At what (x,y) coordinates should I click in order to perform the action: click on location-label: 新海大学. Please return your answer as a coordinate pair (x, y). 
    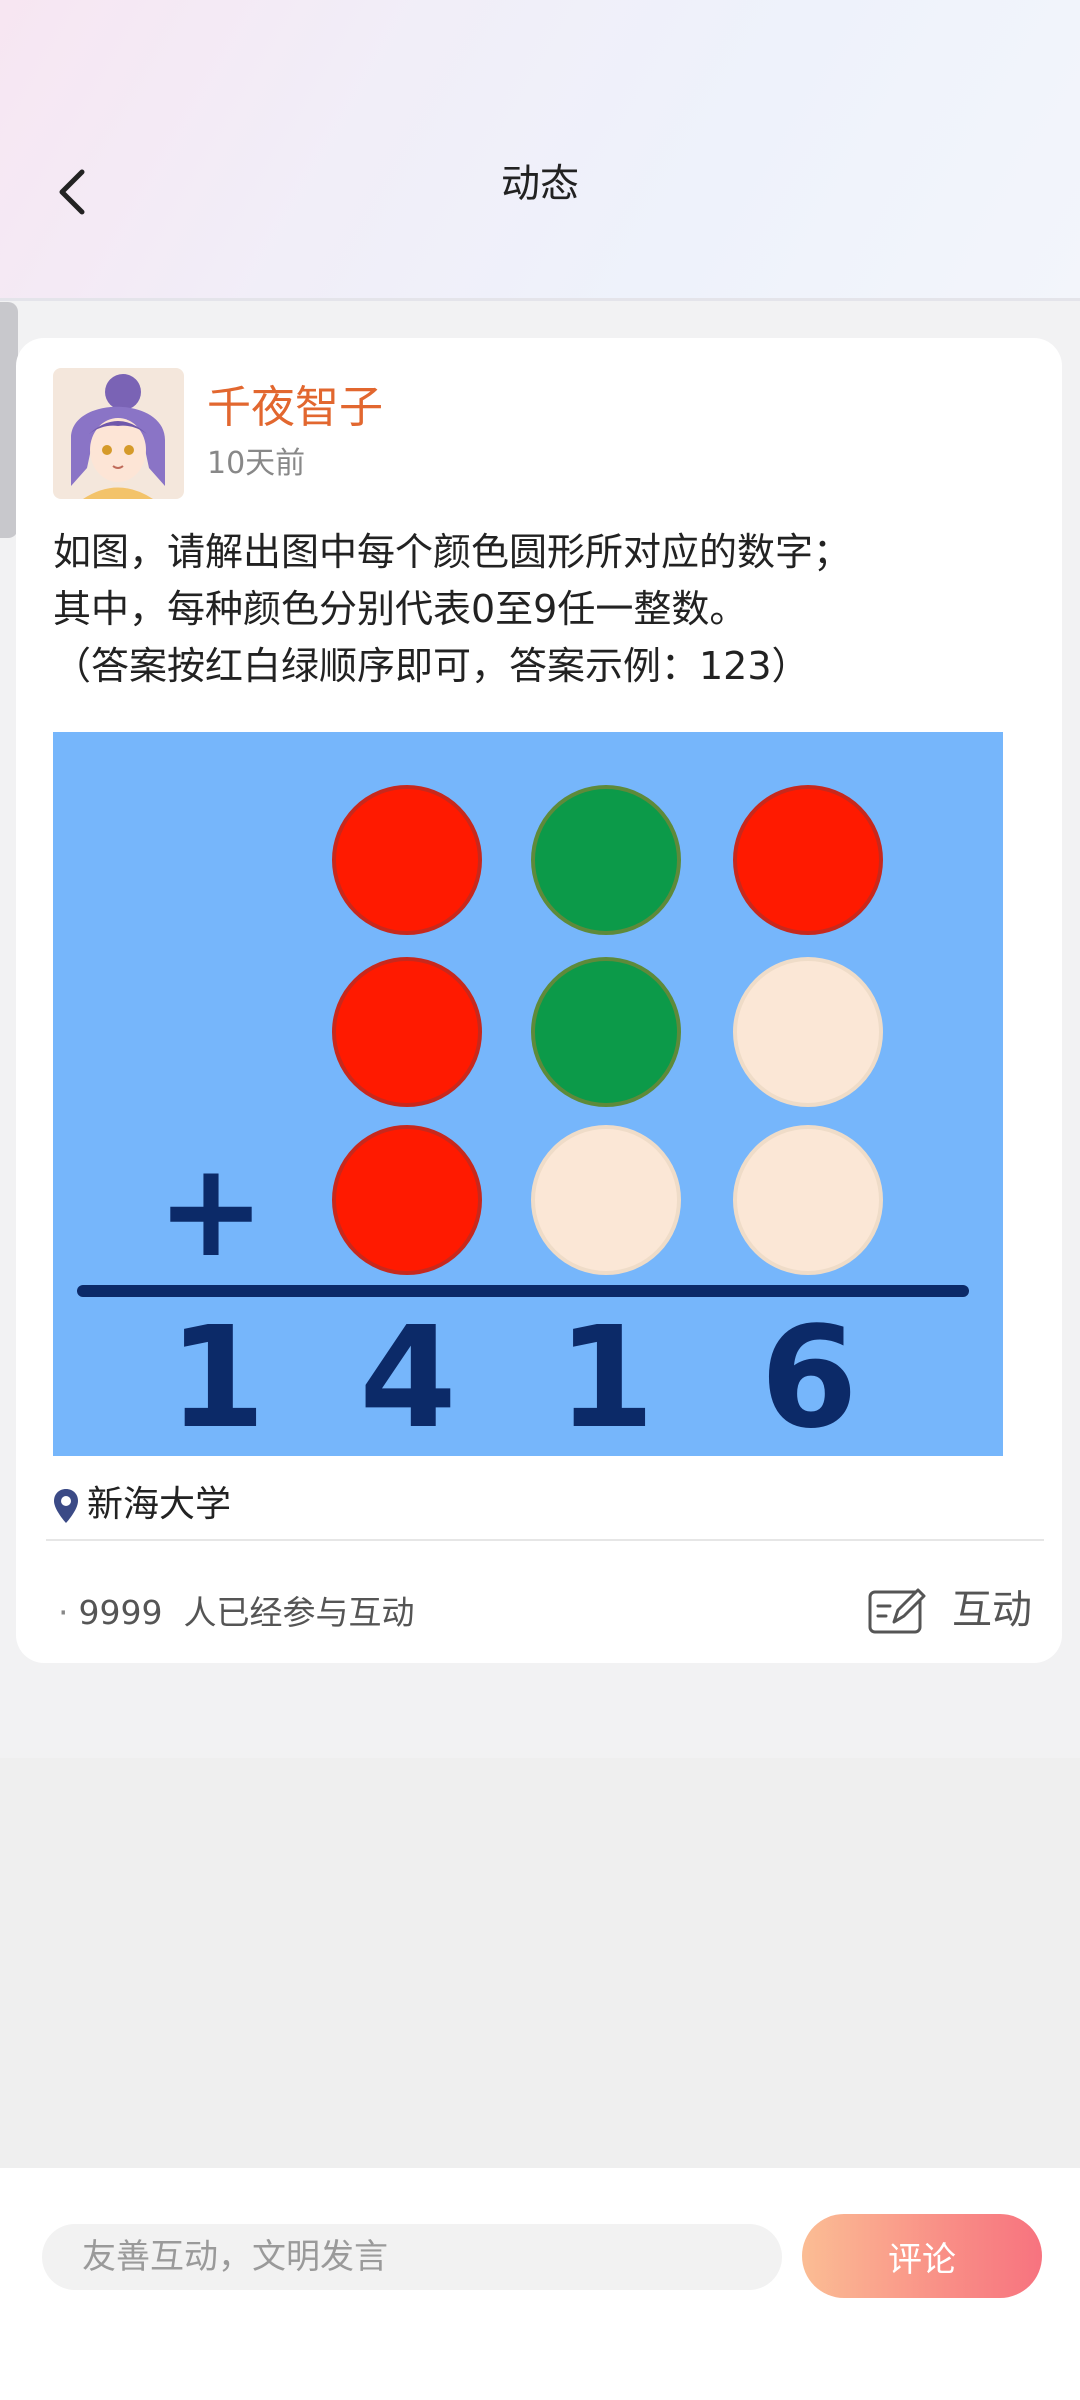
    Looking at the image, I should click on (159, 1504).